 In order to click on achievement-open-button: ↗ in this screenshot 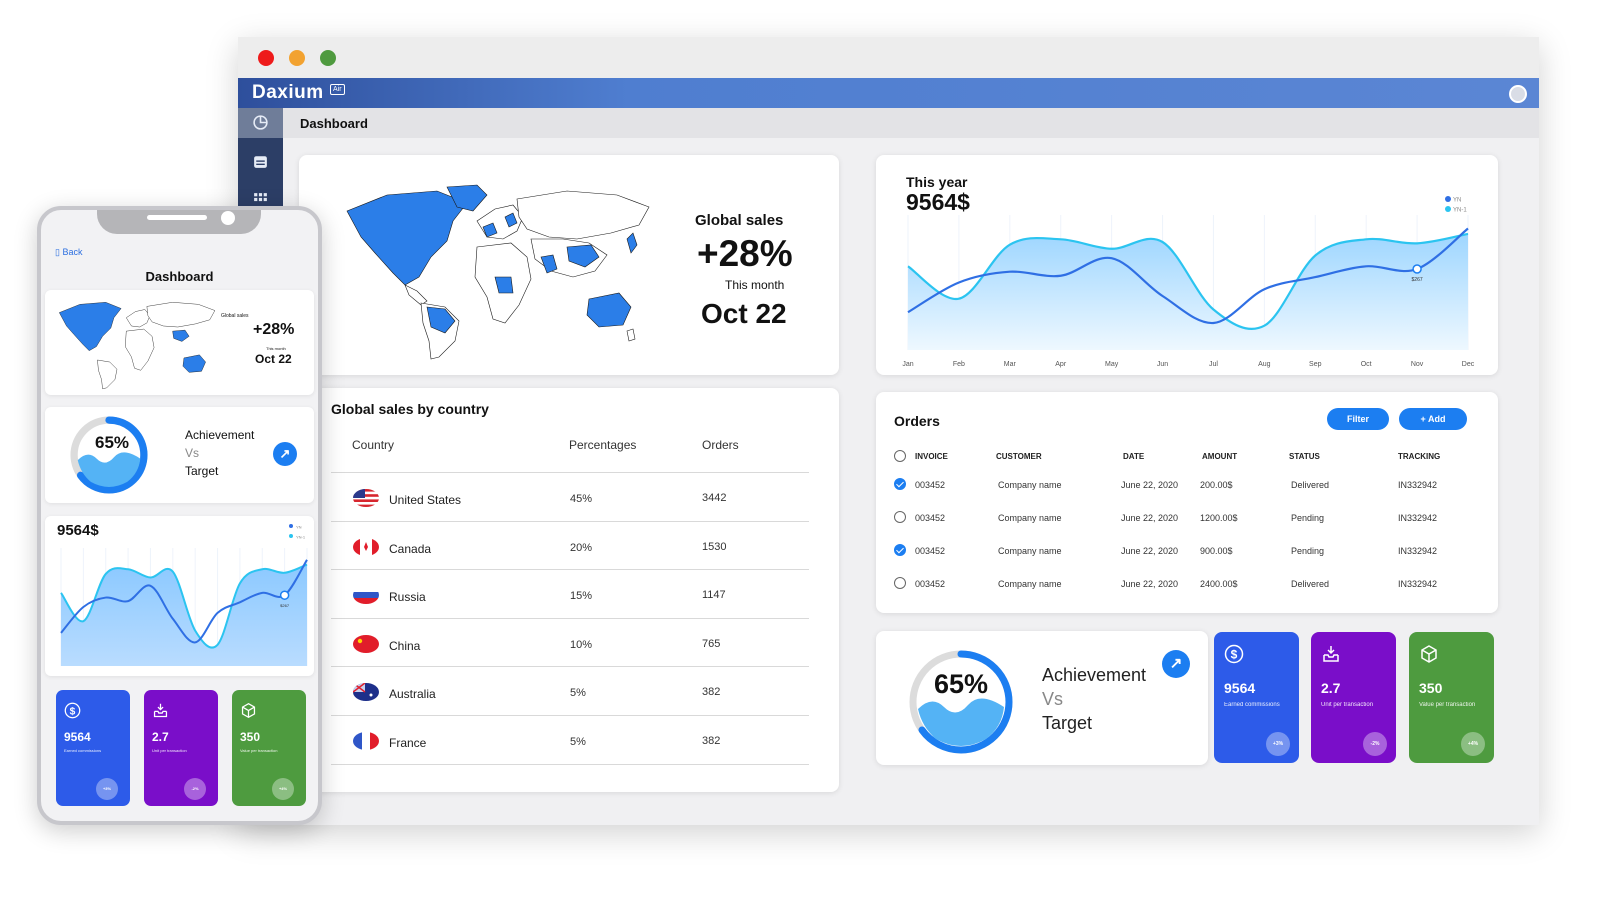, I will do `click(1176, 664)`.